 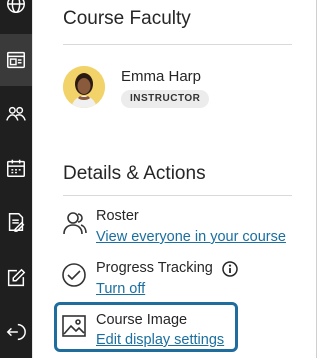 I want to click on course-image-title: Course Image, so click(x=142, y=320).